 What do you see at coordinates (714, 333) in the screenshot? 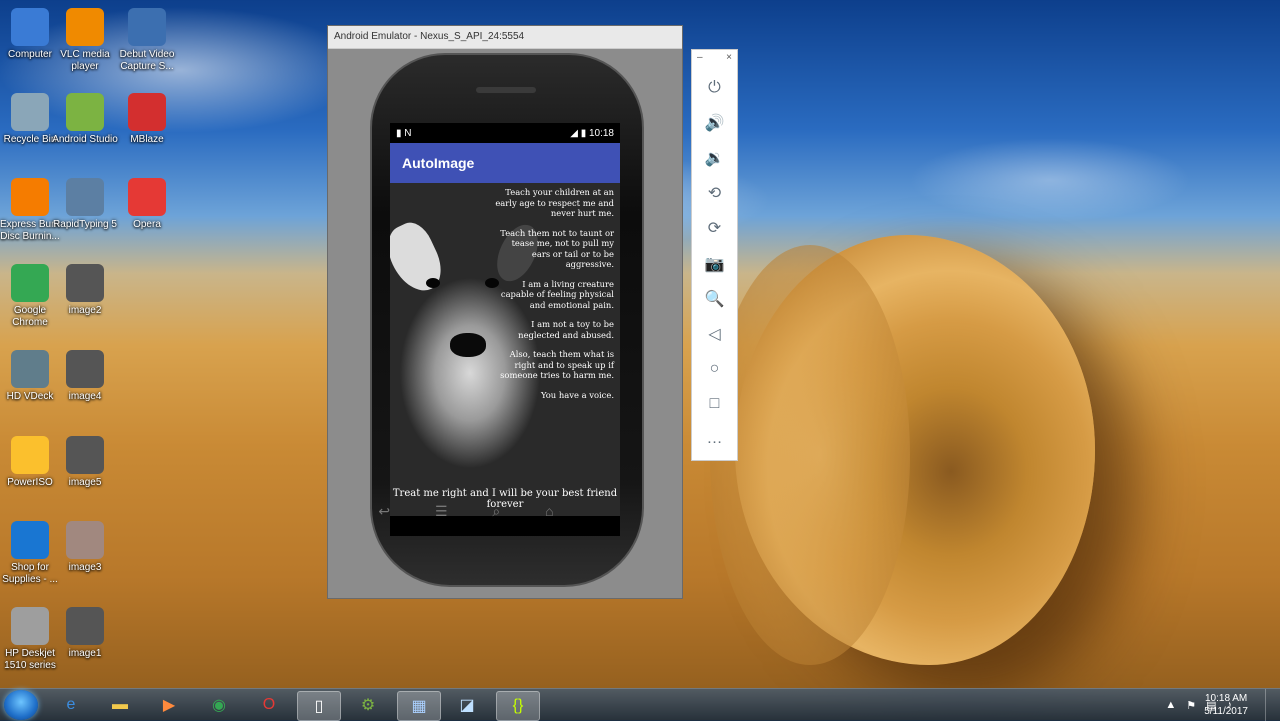
I see `back-icon: ◁` at bounding box center [714, 333].